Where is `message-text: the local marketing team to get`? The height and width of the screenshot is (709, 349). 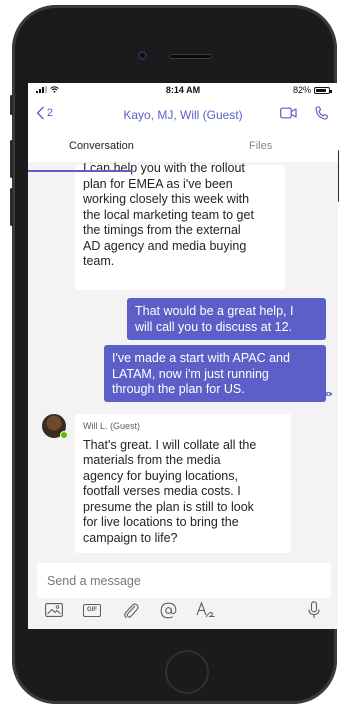 message-text: the local marketing team to get is located at coordinates (168, 214).